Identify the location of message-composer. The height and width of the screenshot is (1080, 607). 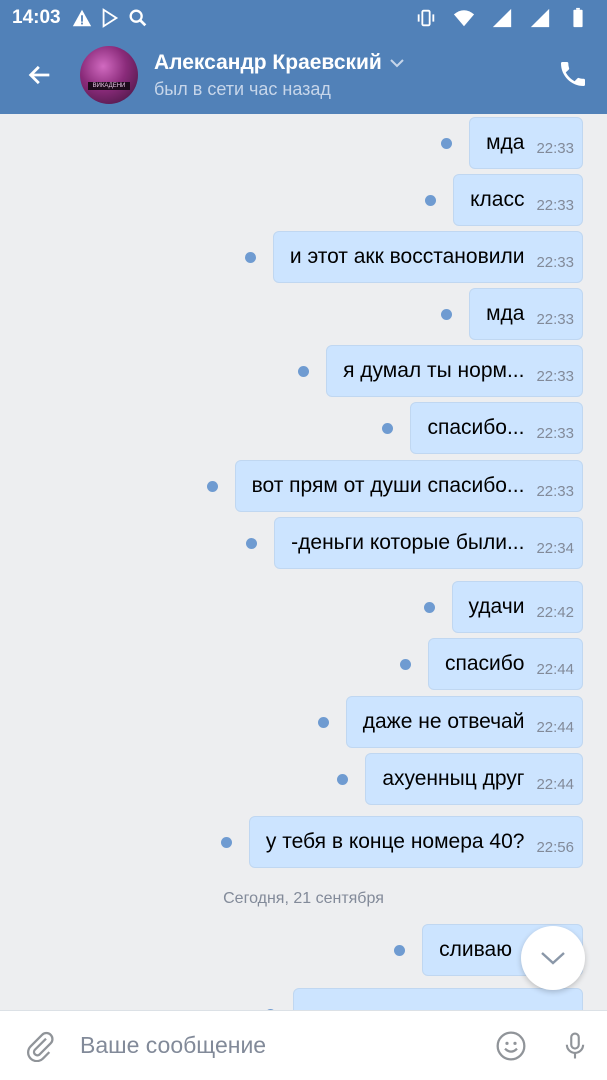
(303, 1045).